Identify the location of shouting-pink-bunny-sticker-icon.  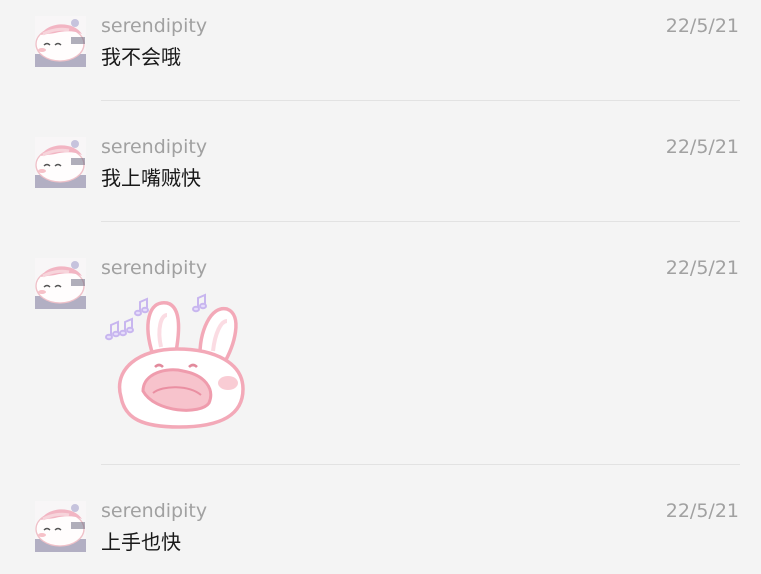
(175, 361).